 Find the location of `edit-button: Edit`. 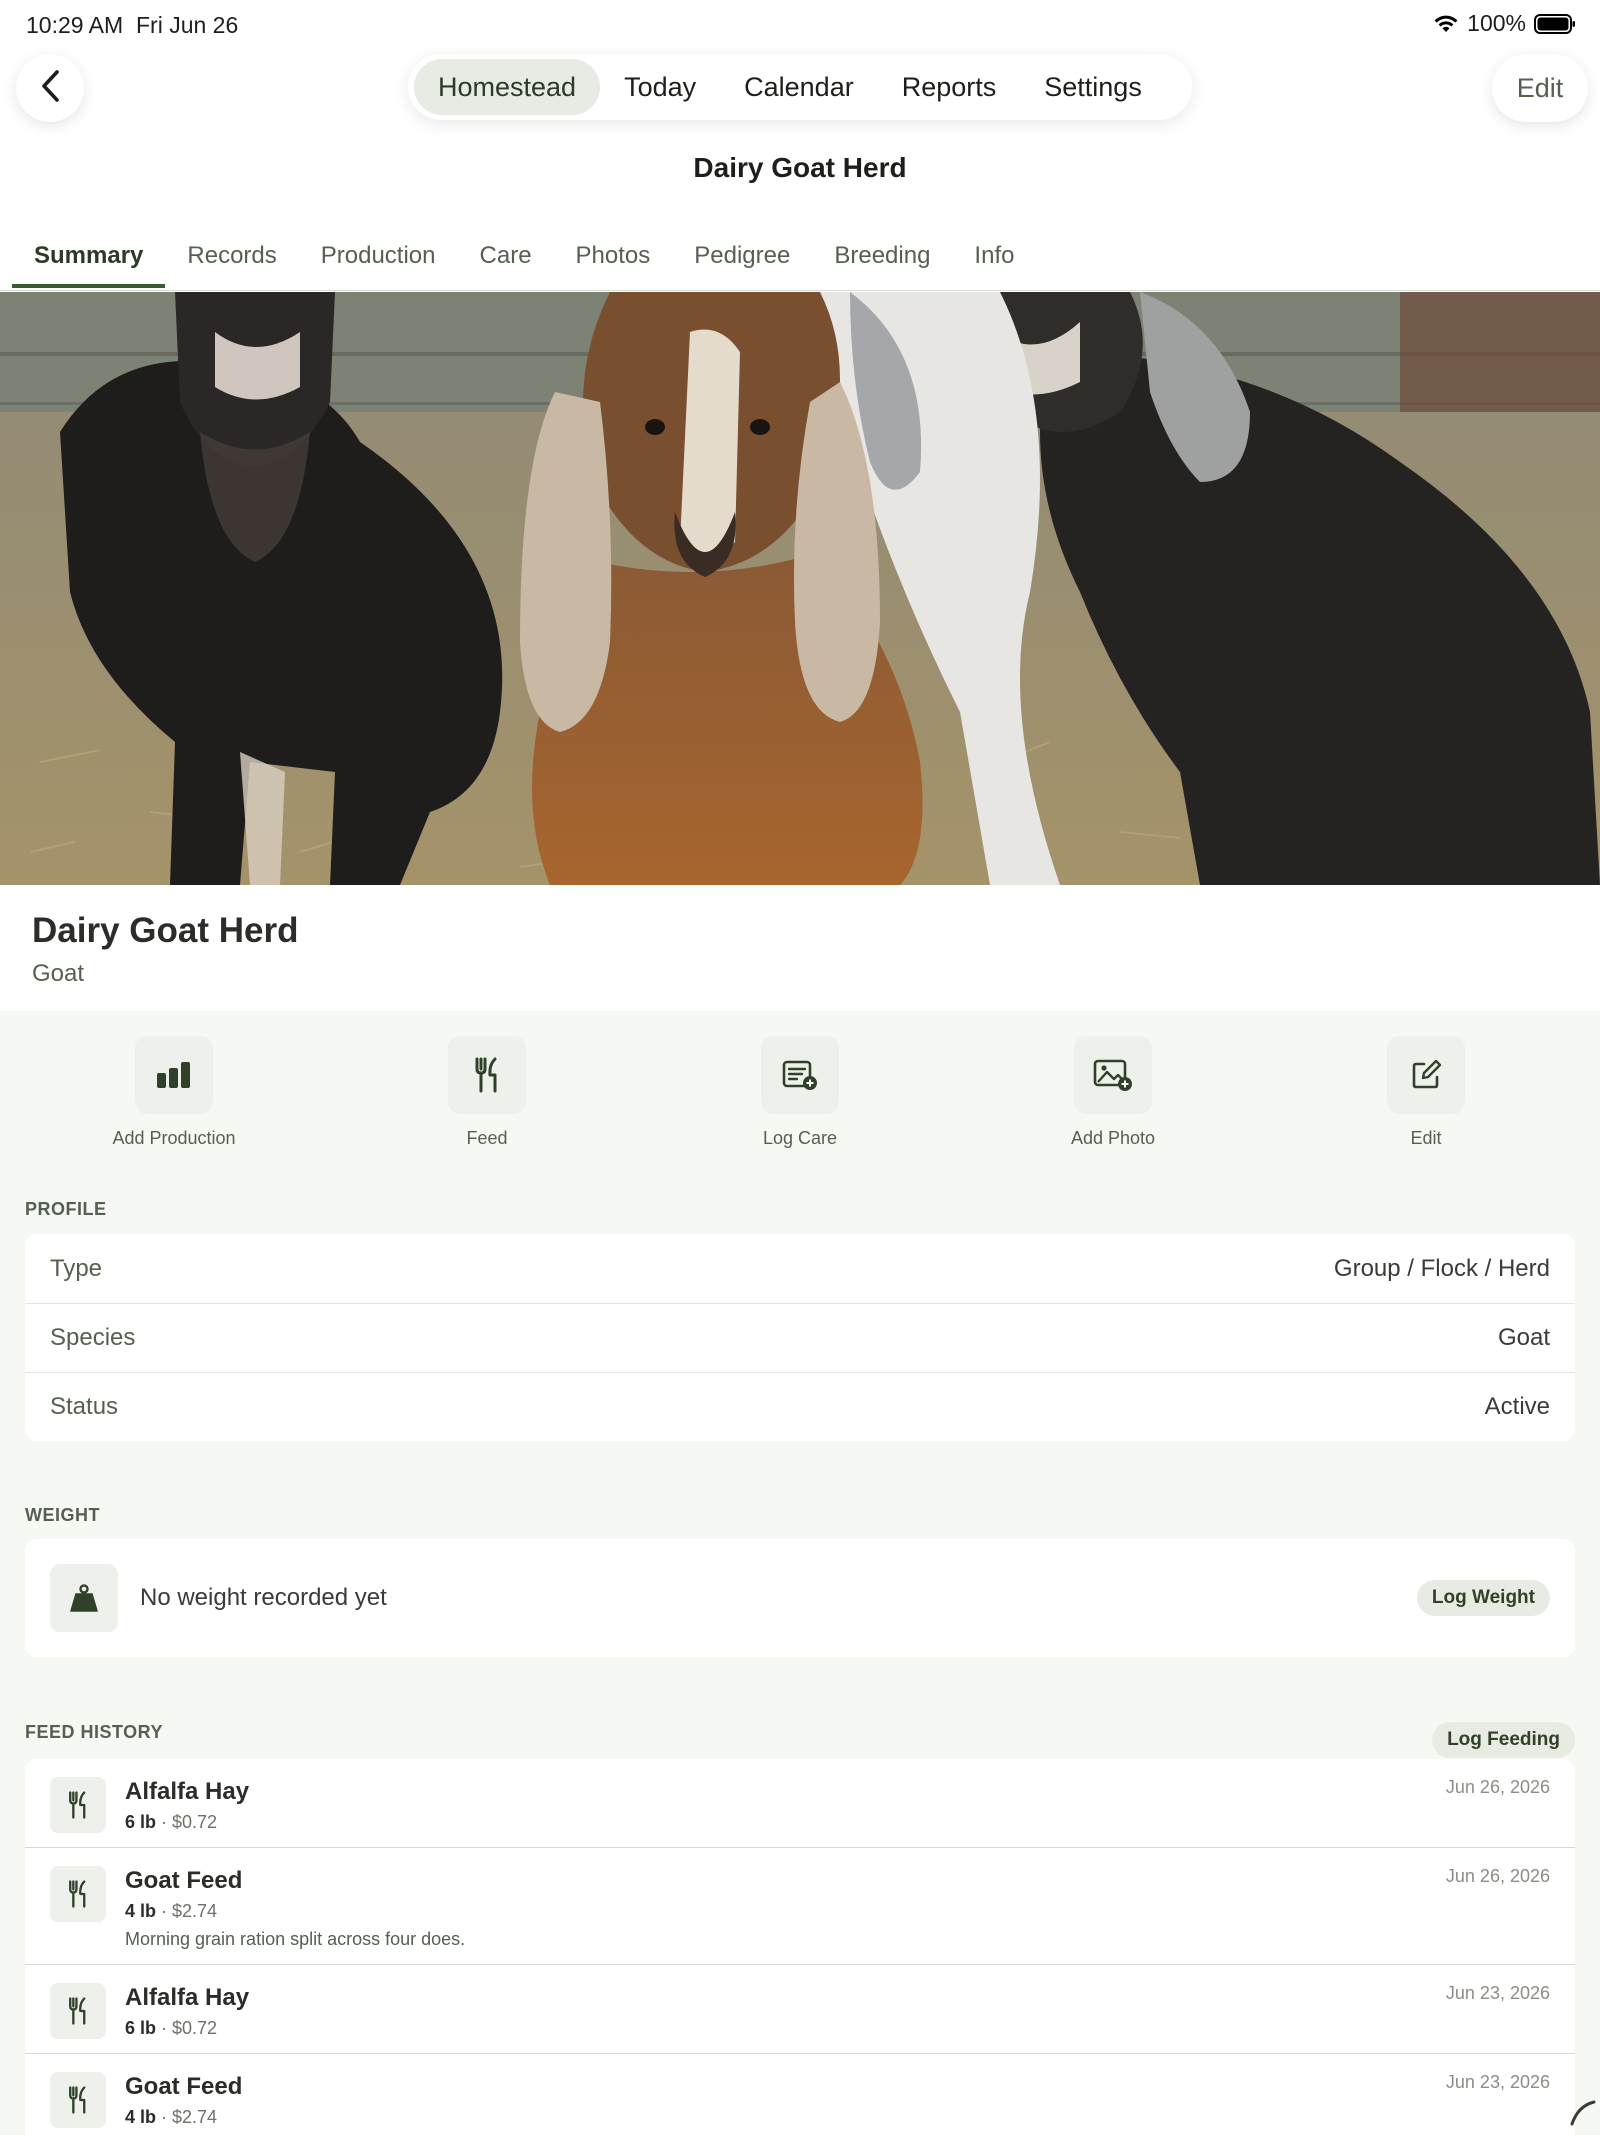

edit-button: Edit is located at coordinates (1540, 88).